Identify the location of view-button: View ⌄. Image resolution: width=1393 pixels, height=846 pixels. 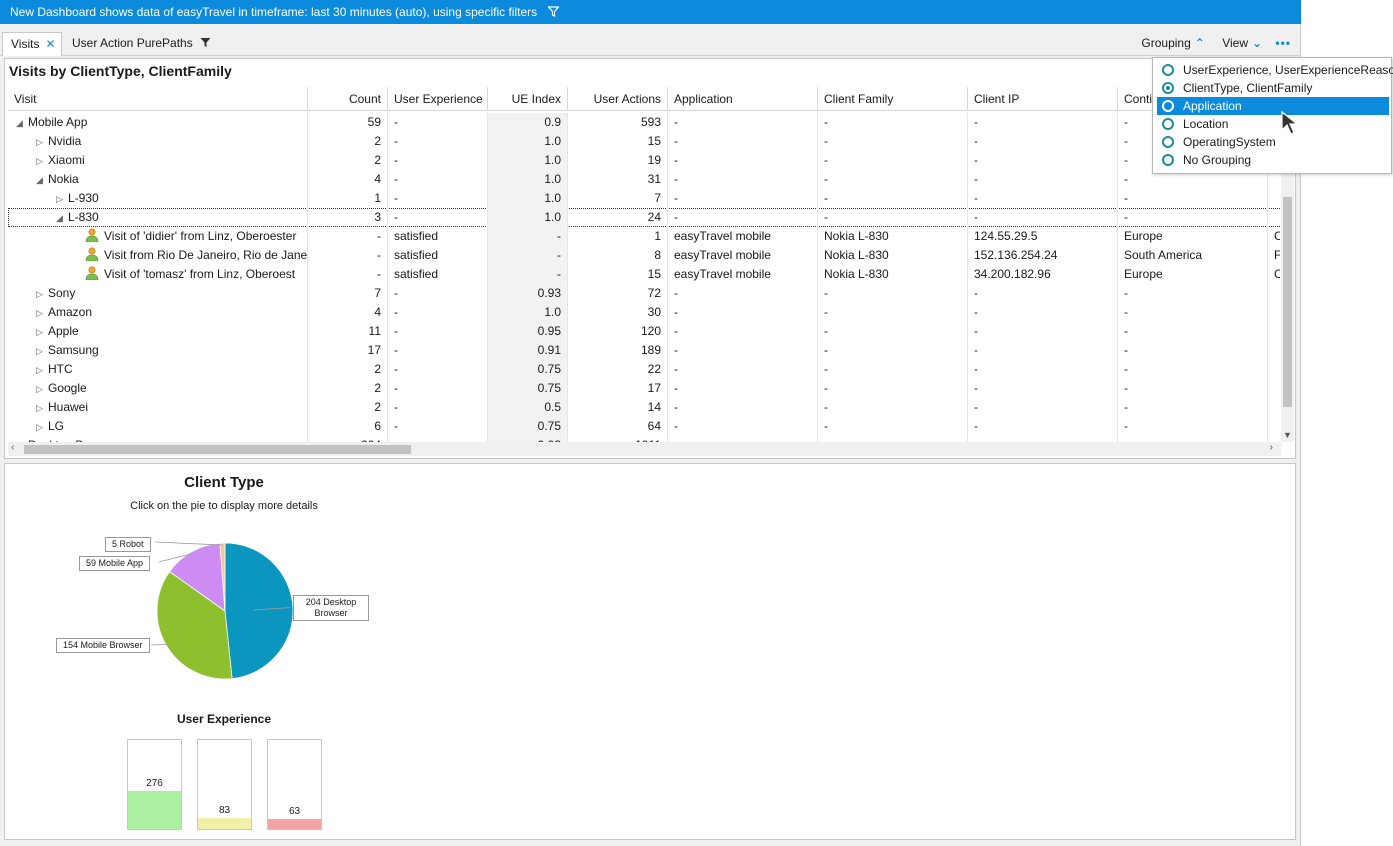
(1243, 43).